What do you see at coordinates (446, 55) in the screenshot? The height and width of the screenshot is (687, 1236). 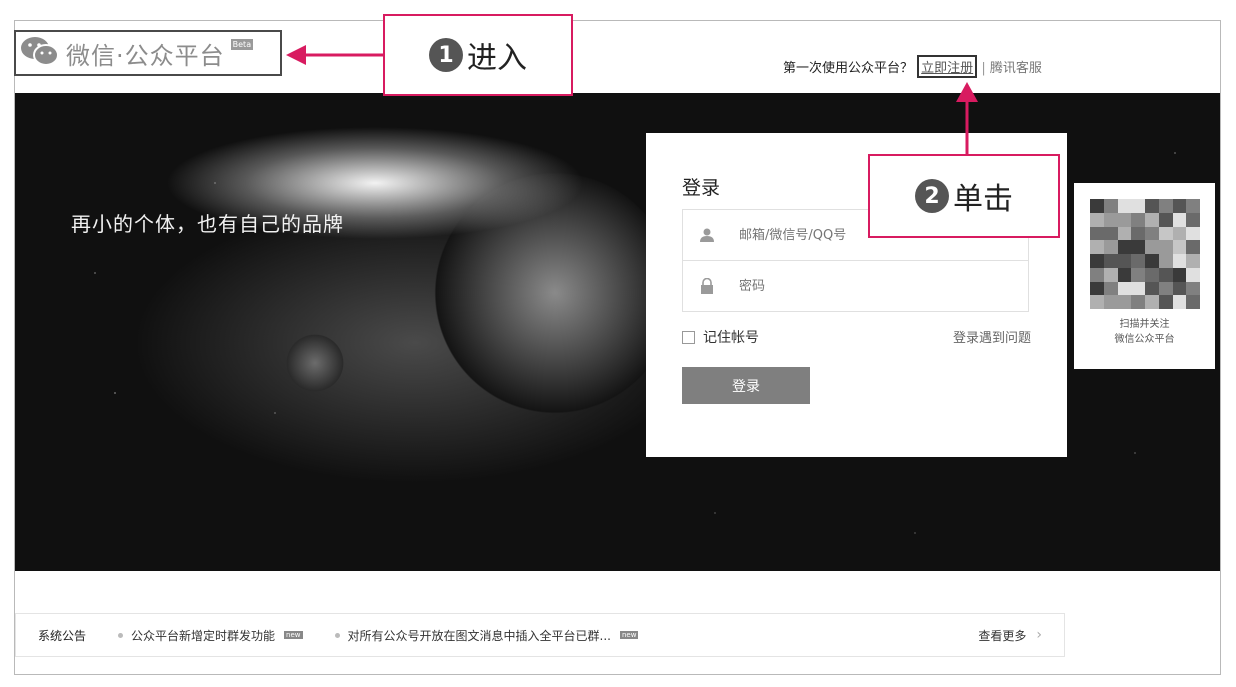 I see `step1-number: 1` at bounding box center [446, 55].